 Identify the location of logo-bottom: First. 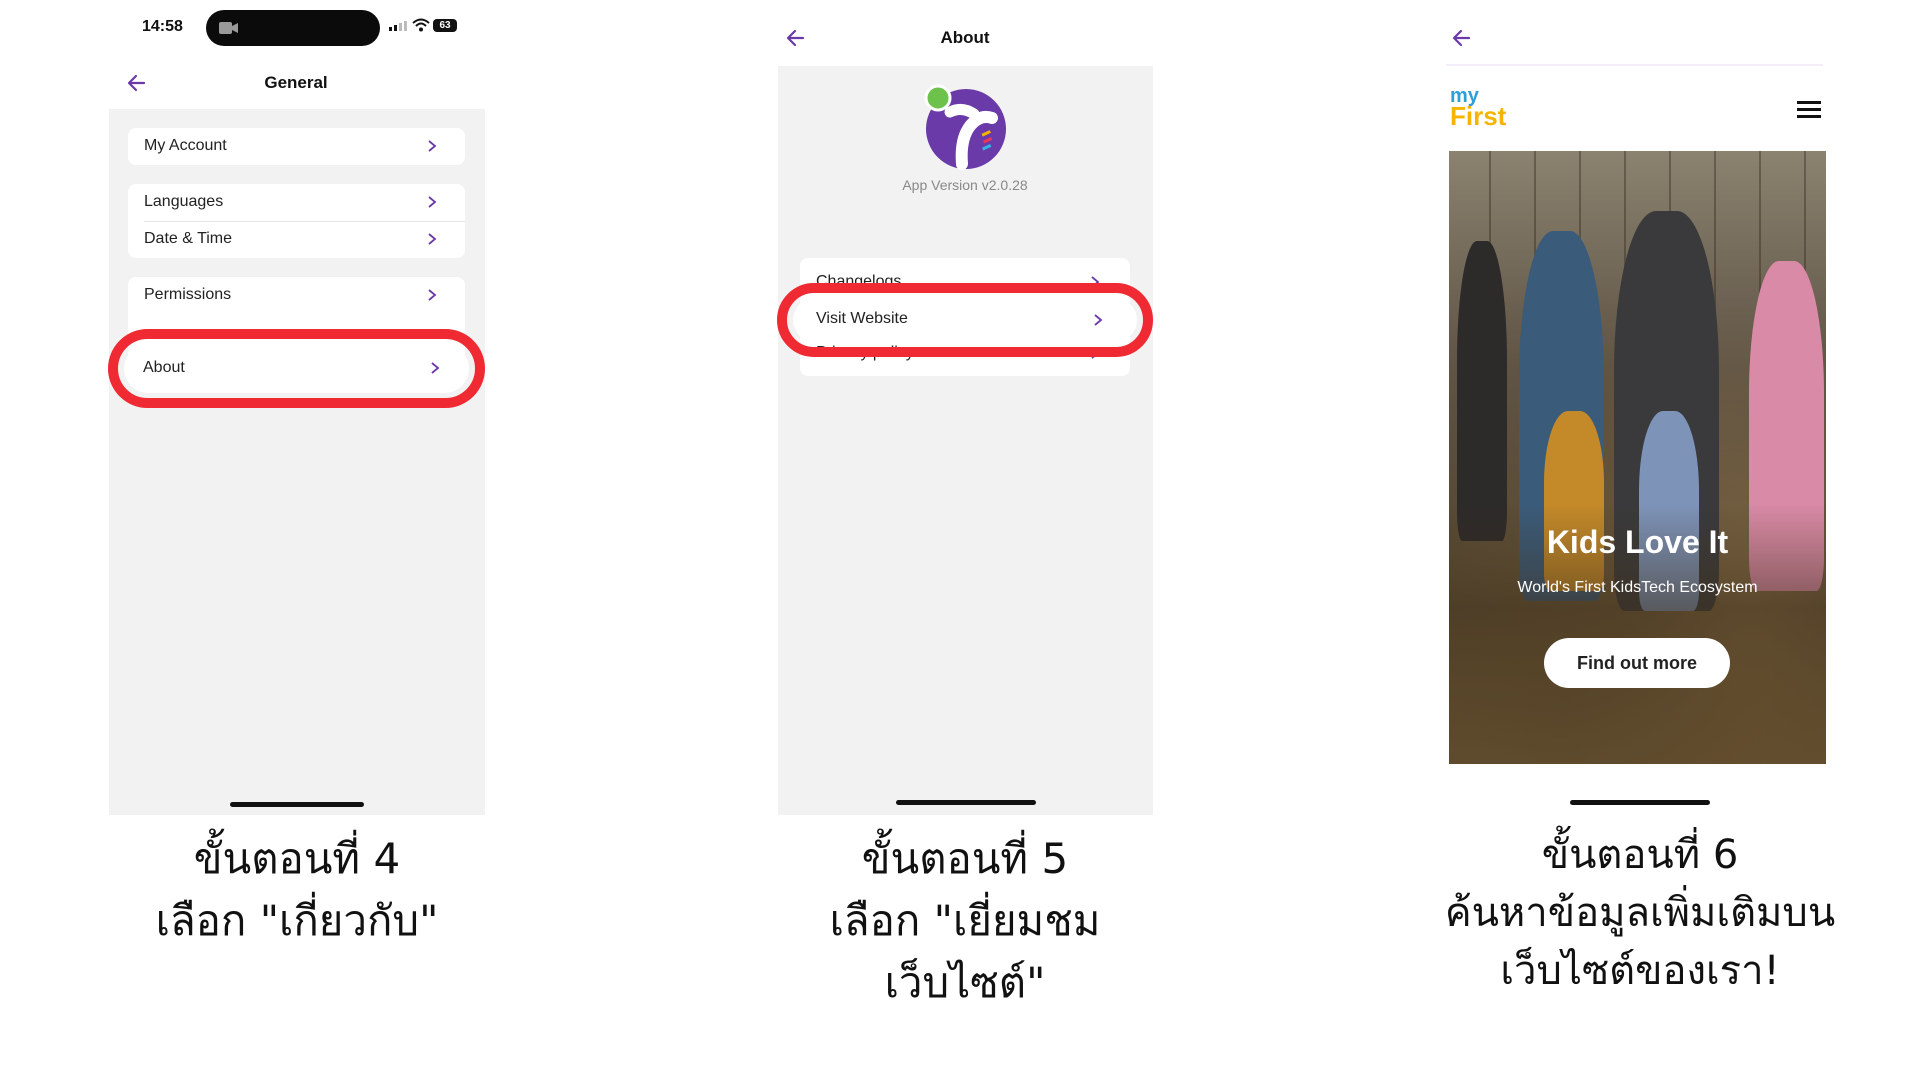
(1478, 116).